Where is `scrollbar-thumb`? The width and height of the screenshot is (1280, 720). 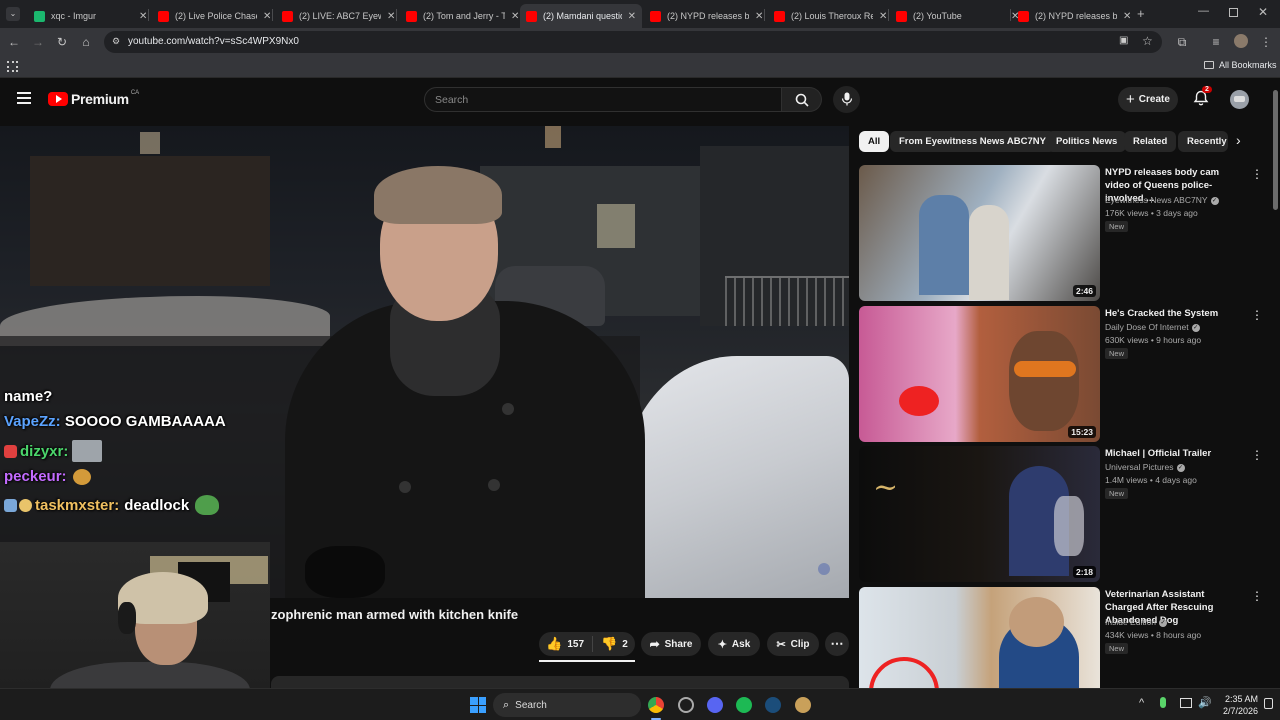 scrollbar-thumb is located at coordinates (1275, 150).